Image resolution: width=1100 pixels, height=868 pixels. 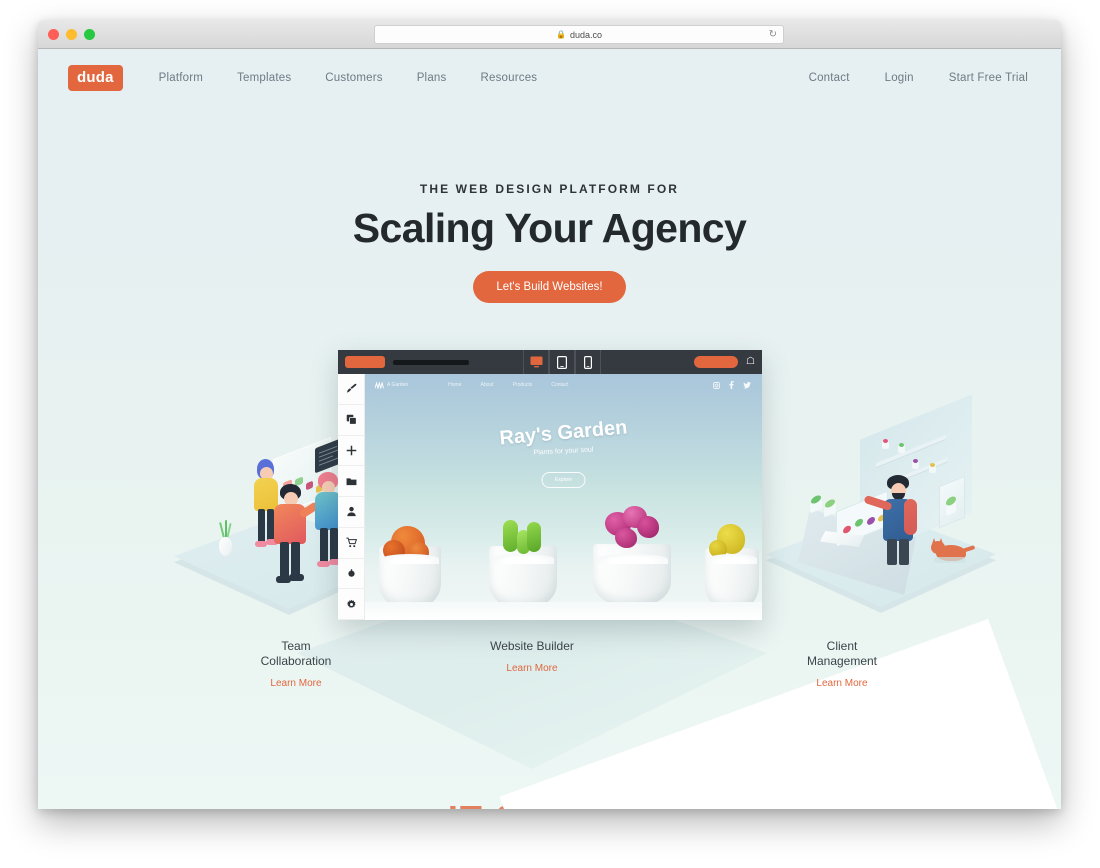 I want to click on folder-icon, so click(x=351, y=481).